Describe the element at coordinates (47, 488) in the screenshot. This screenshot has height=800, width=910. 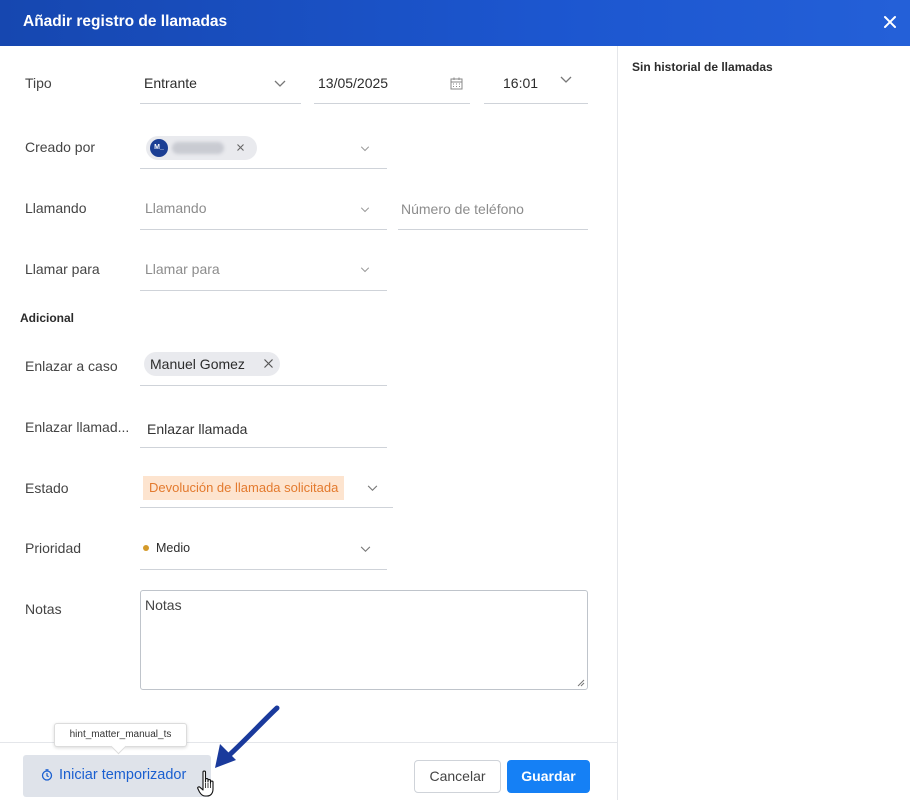
I see `estado-label: Estado` at that location.